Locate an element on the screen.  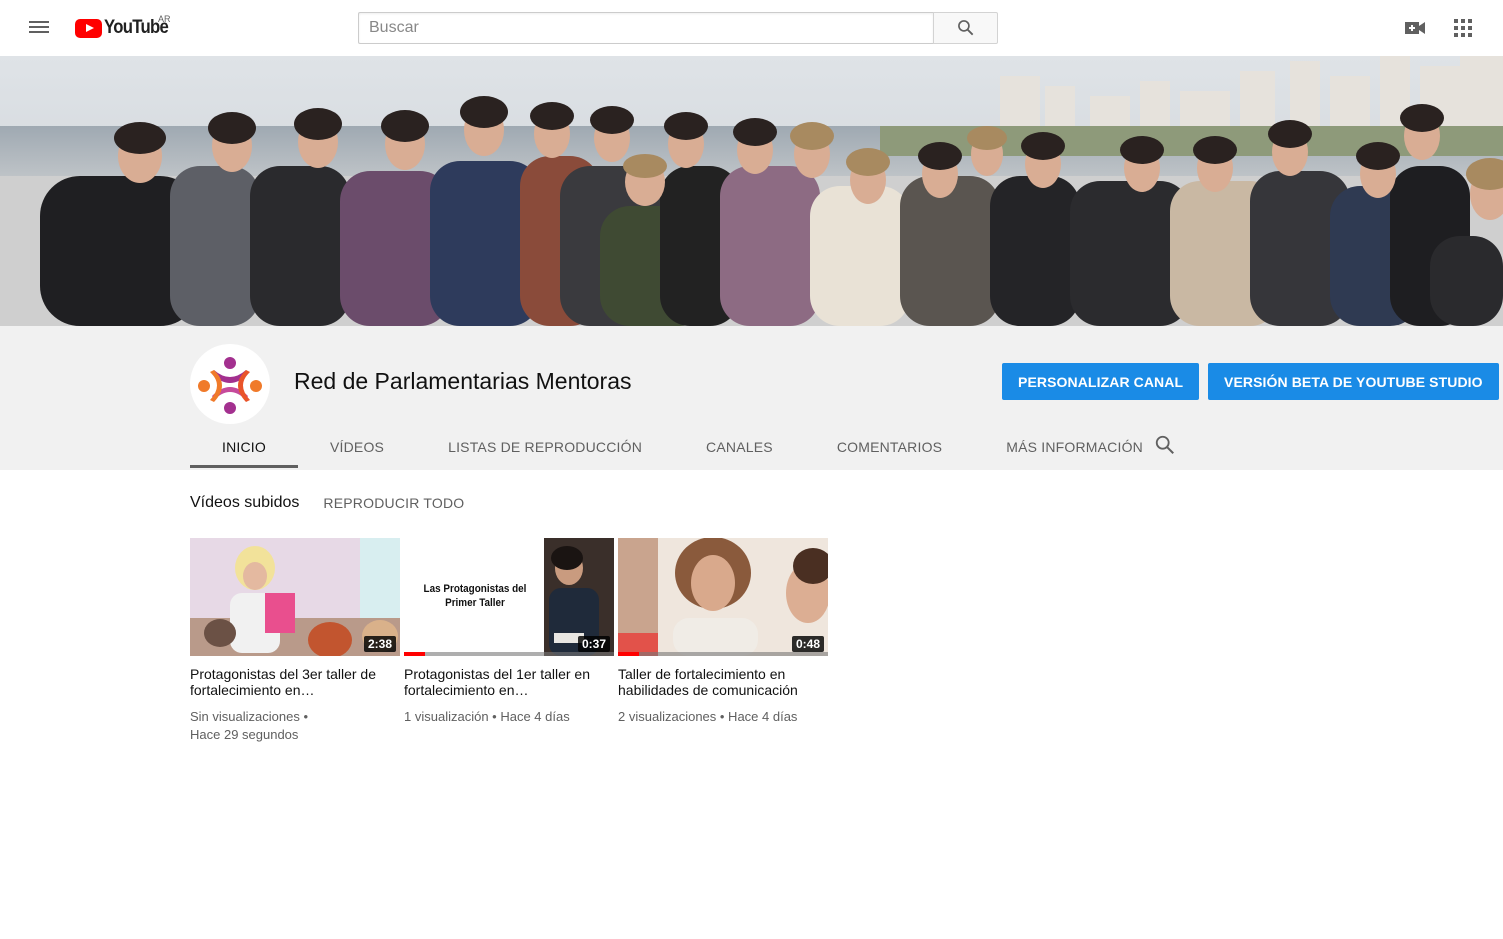
upload-video-icon is located at coordinates (1415, 28).